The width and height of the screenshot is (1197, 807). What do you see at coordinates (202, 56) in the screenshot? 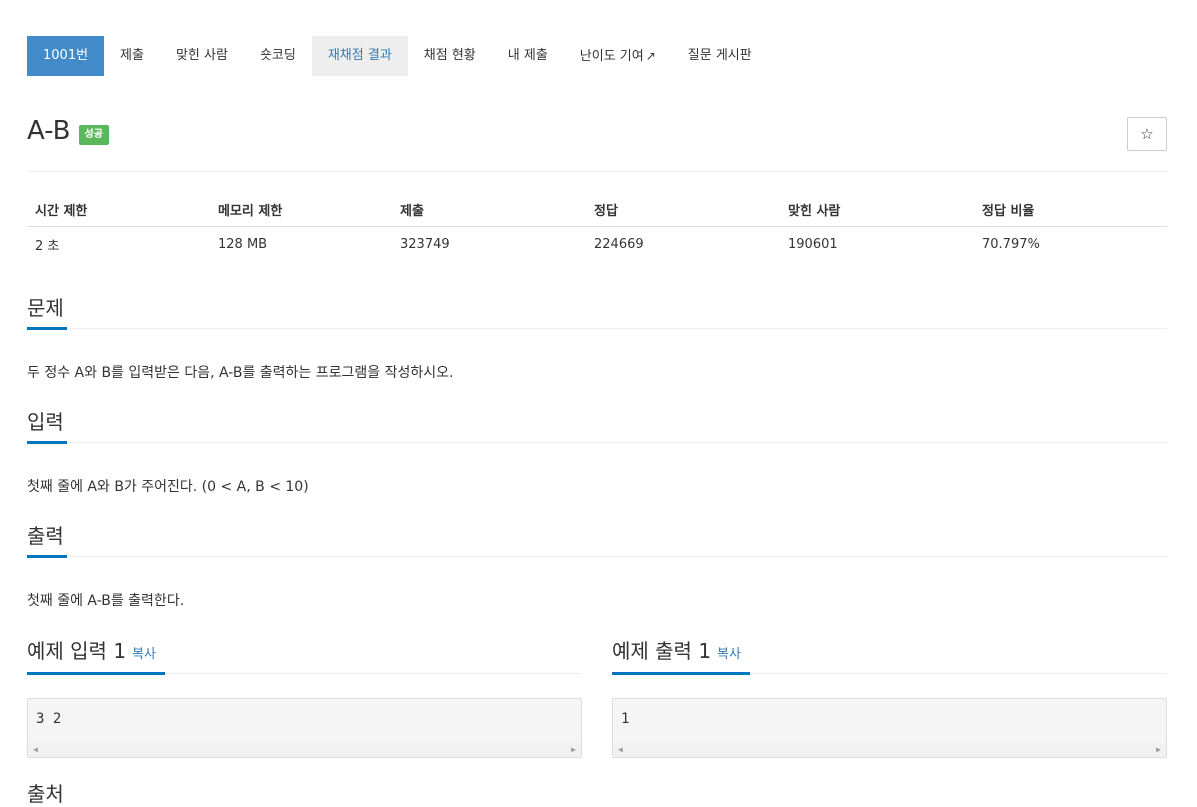
I see `tab-solved-users: 맞힌 사람` at bounding box center [202, 56].